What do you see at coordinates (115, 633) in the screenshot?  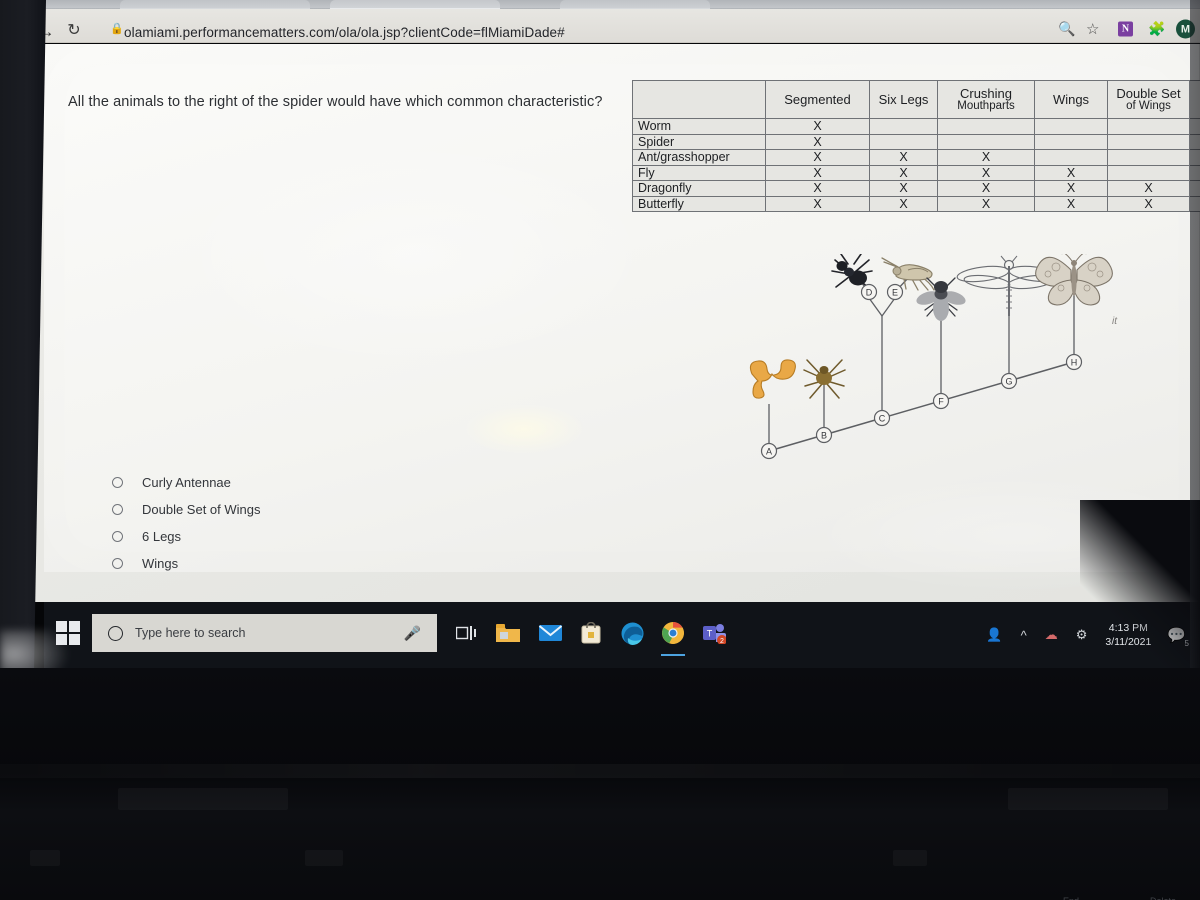 I see `cortana-circle-icon` at bounding box center [115, 633].